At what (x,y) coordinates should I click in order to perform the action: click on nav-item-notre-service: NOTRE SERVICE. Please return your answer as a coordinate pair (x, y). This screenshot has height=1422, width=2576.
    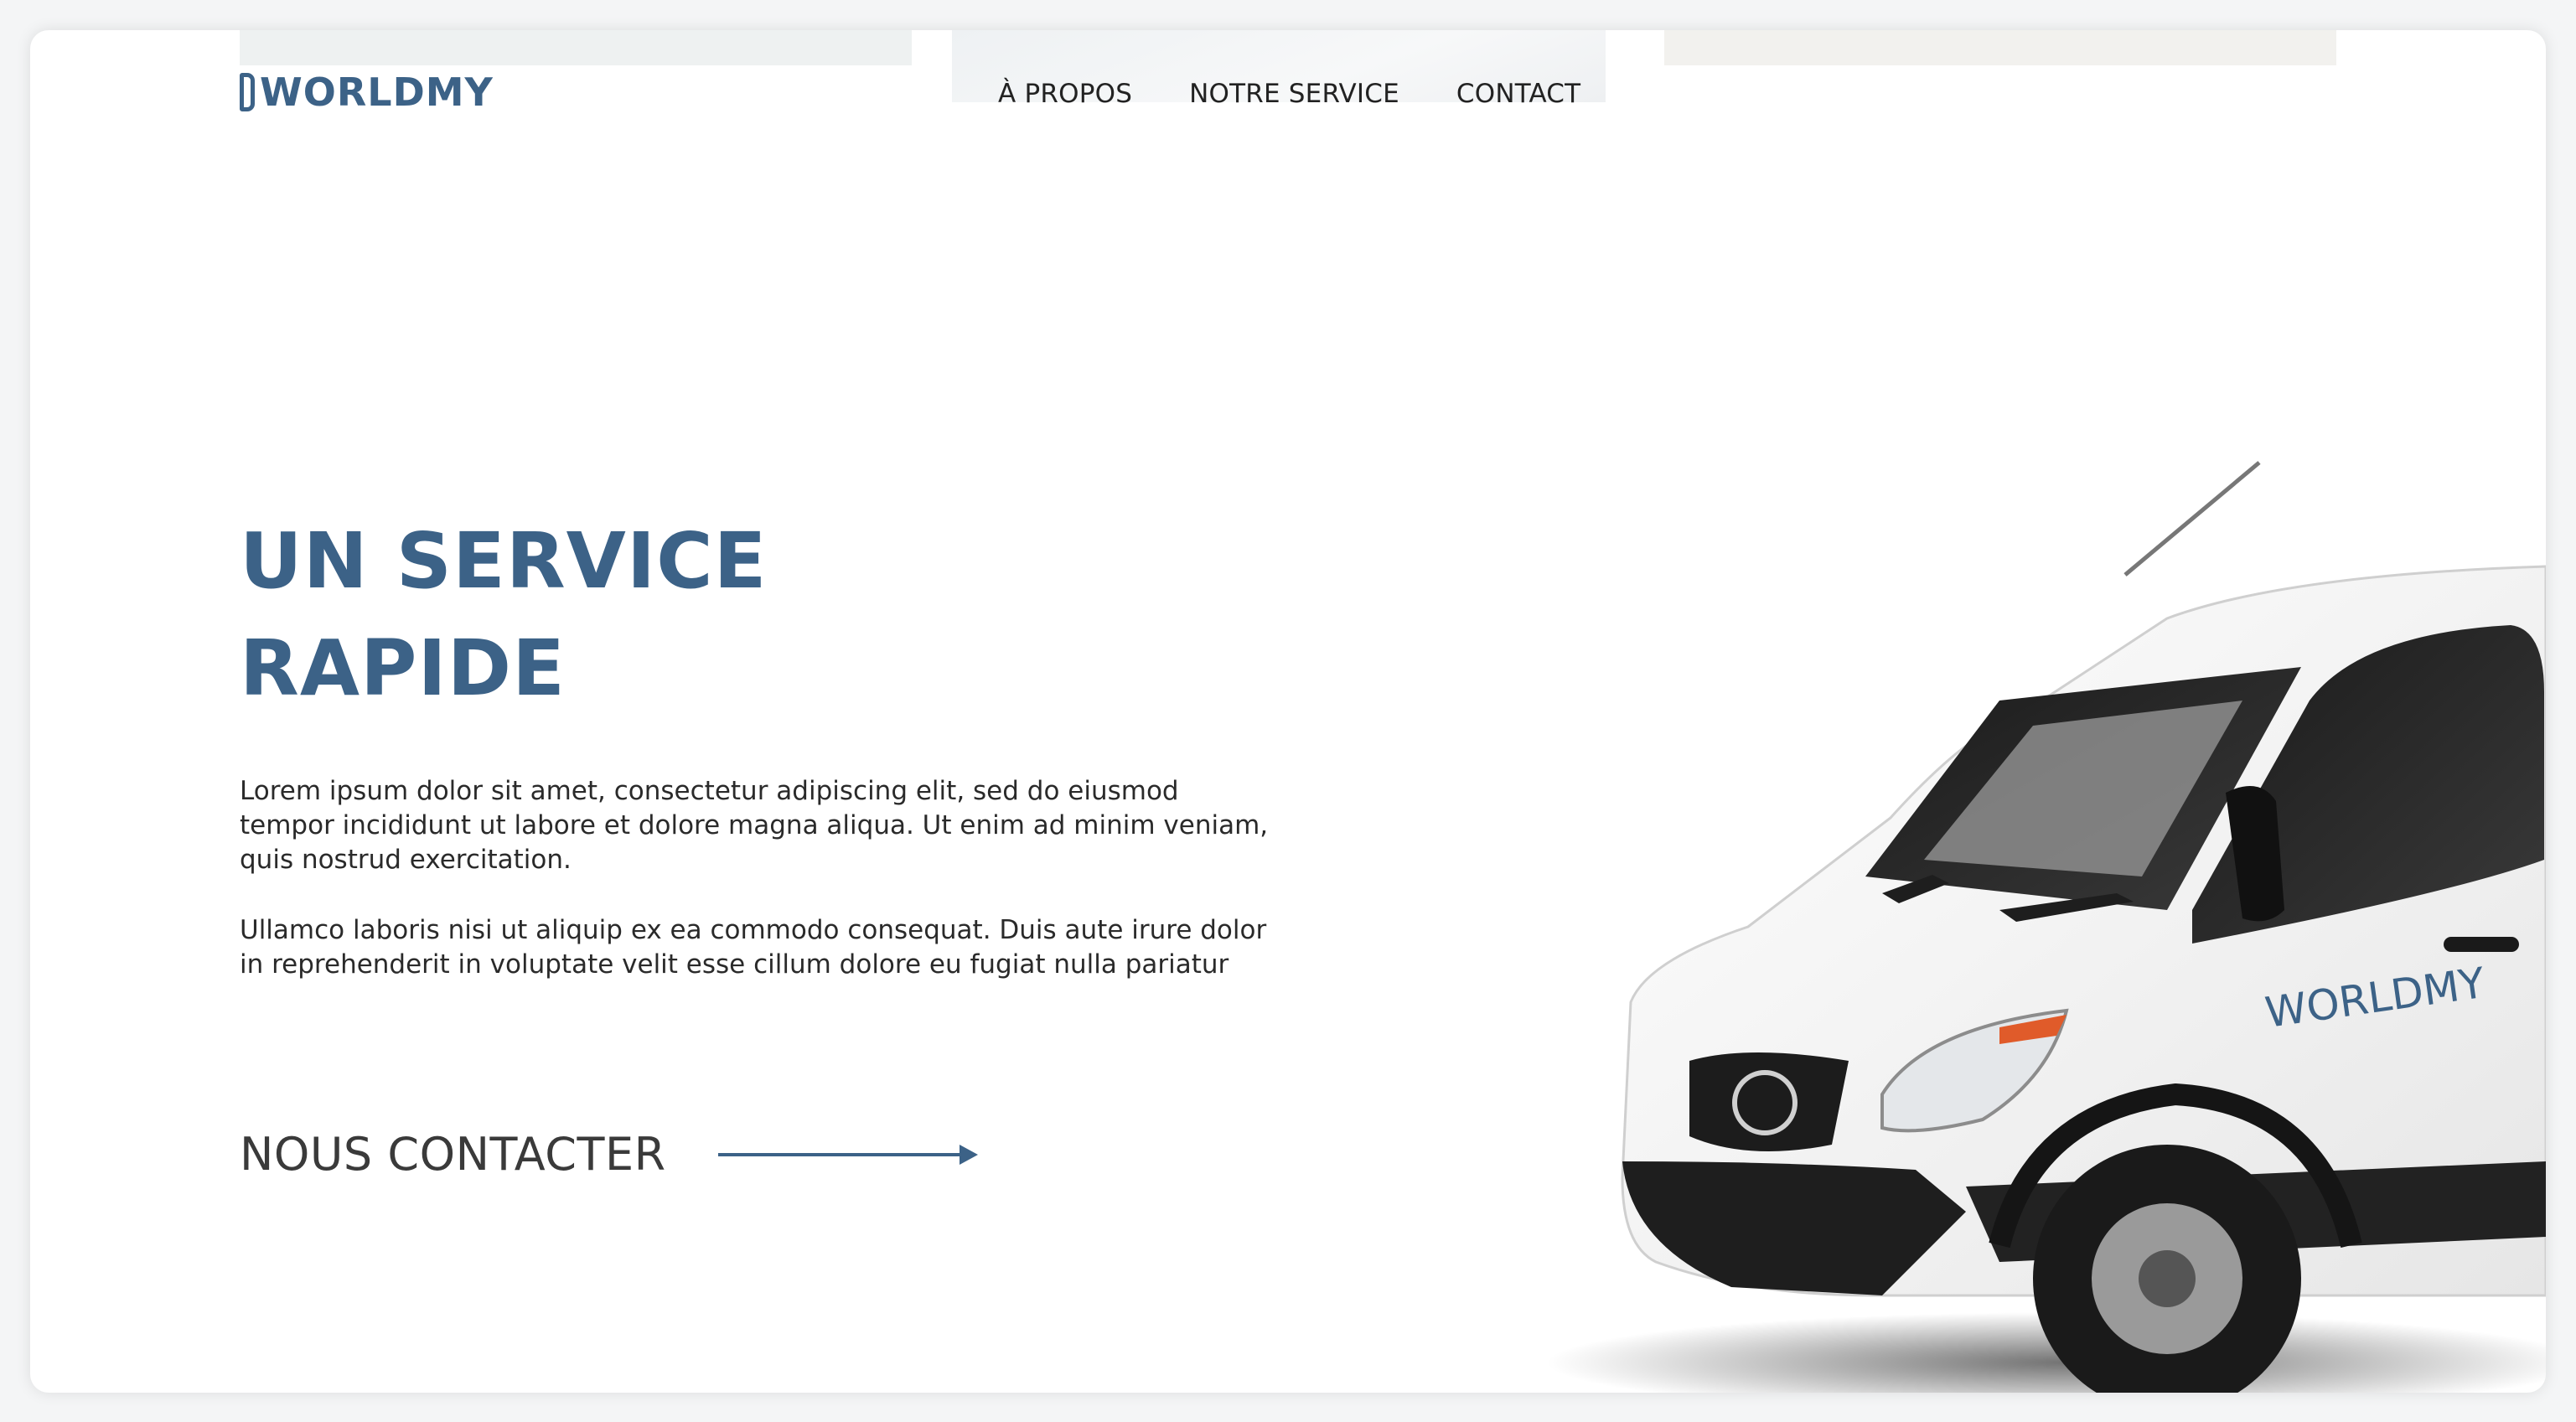
    Looking at the image, I should click on (1294, 94).